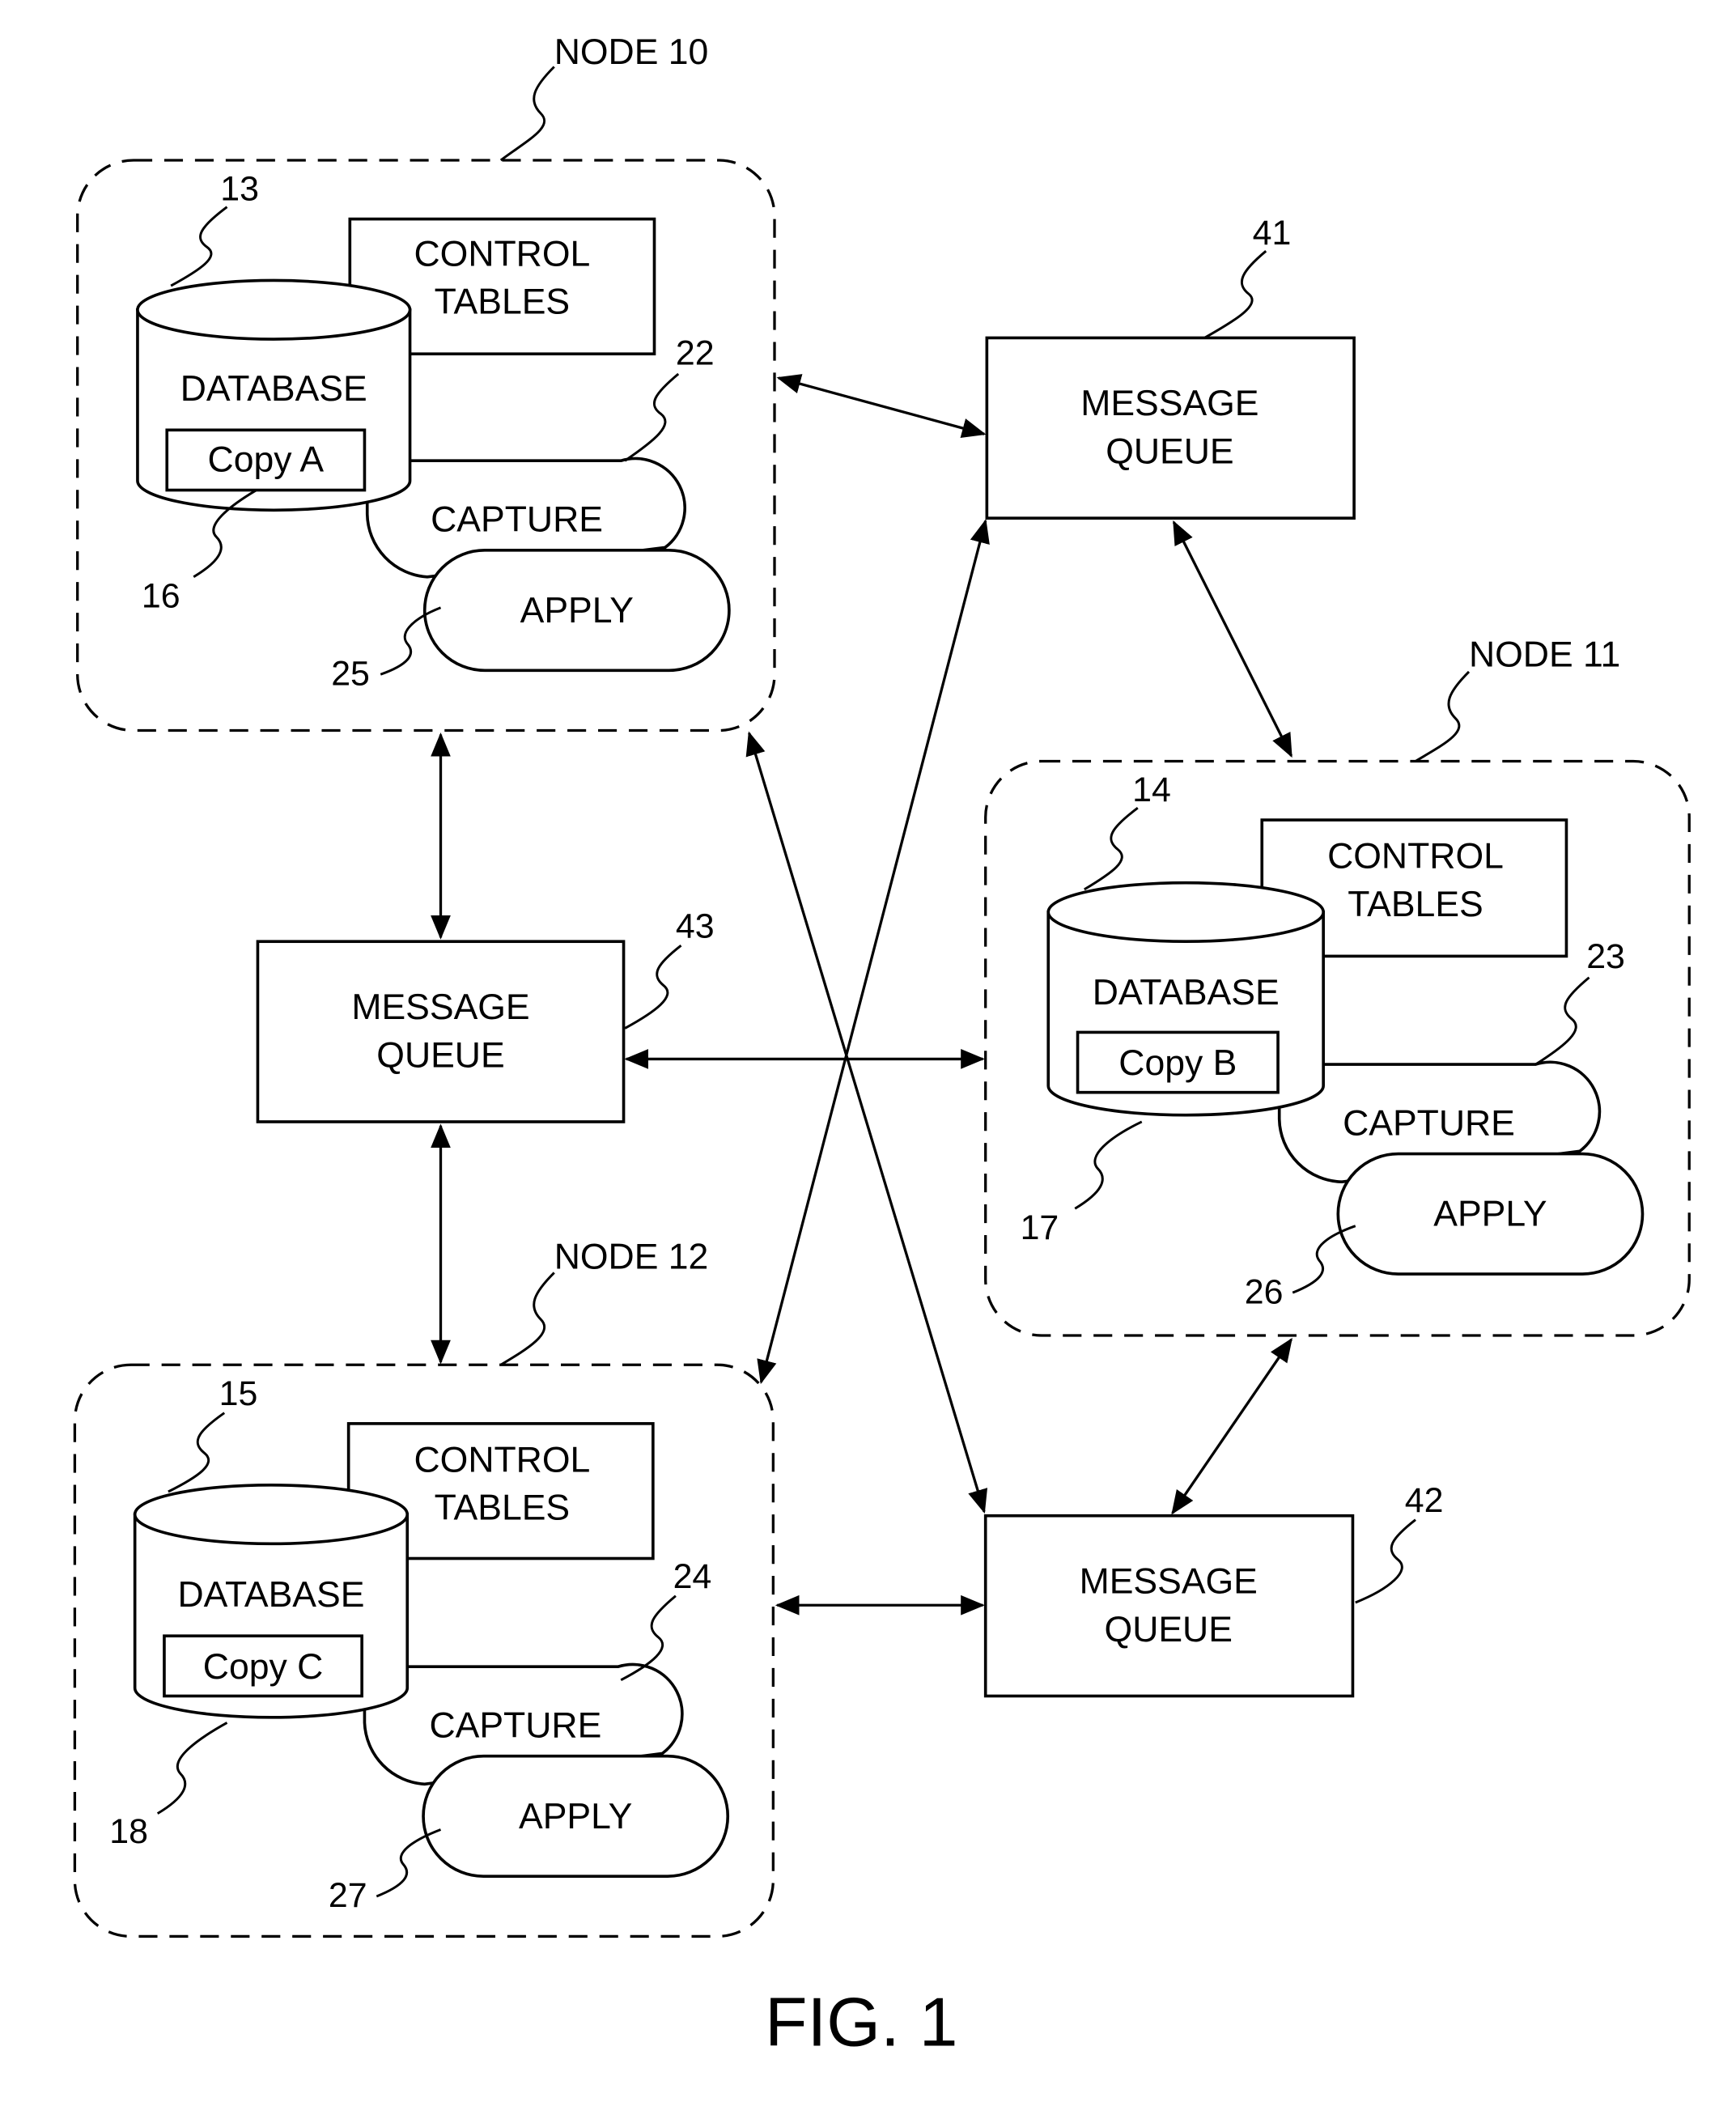 The height and width of the screenshot is (2106, 1736). What do you see at coordinates (161, 596) in the screenshot?
I see `node-10-copy-ref: 16` at bounding box center [161, 596].